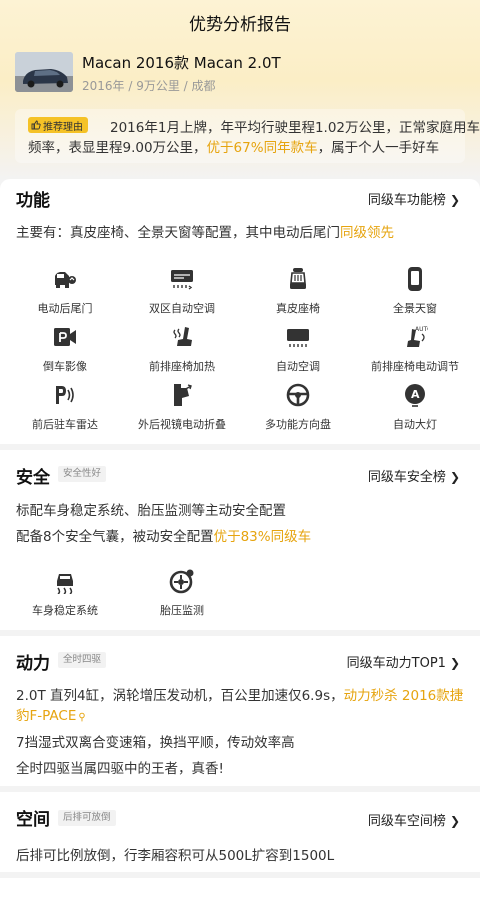 Image resolution: width=480 pixels, height=921 pixels. I want to click on feature-label: 真皮座椅, so click(298, 308).